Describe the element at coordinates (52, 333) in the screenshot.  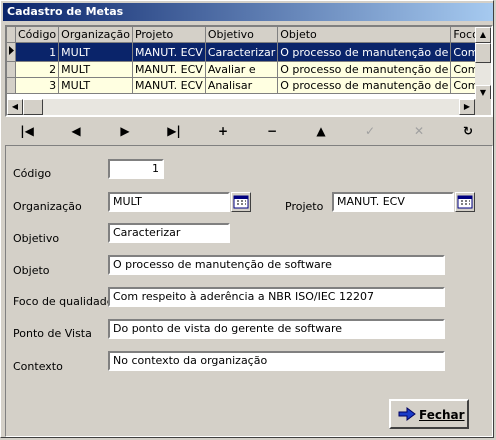
I see `ponto-de-vista-label: Ponto de Vista` at that location.